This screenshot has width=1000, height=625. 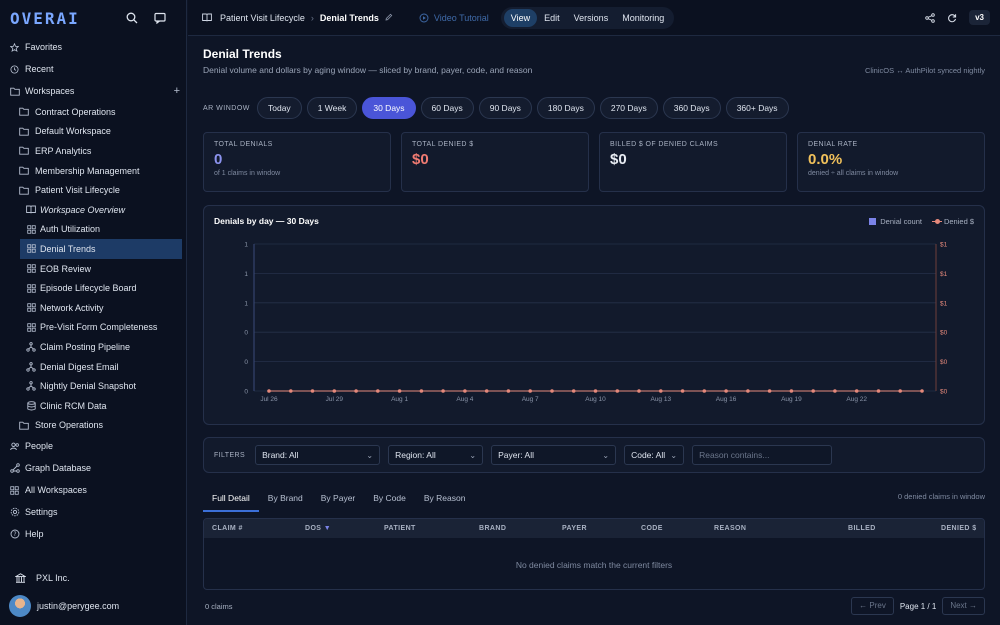 What do you see at coordinates (591, 18) in the screenshot?
I see `mode-versions: Versions` at bounding box center [591, 18].